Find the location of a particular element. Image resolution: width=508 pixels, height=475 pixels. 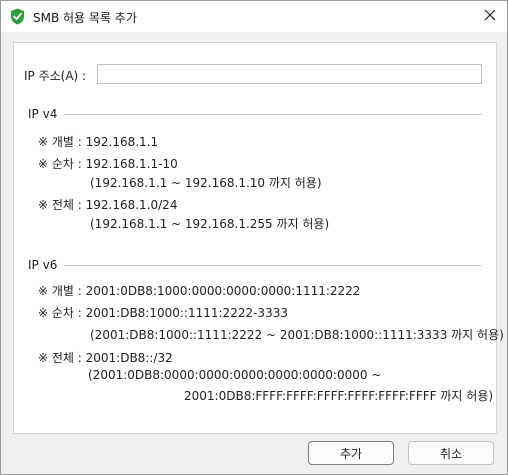

ipv4-sequential: ※ 순차 : 192.168.1.1-10 is located at coordinates (108, 164).